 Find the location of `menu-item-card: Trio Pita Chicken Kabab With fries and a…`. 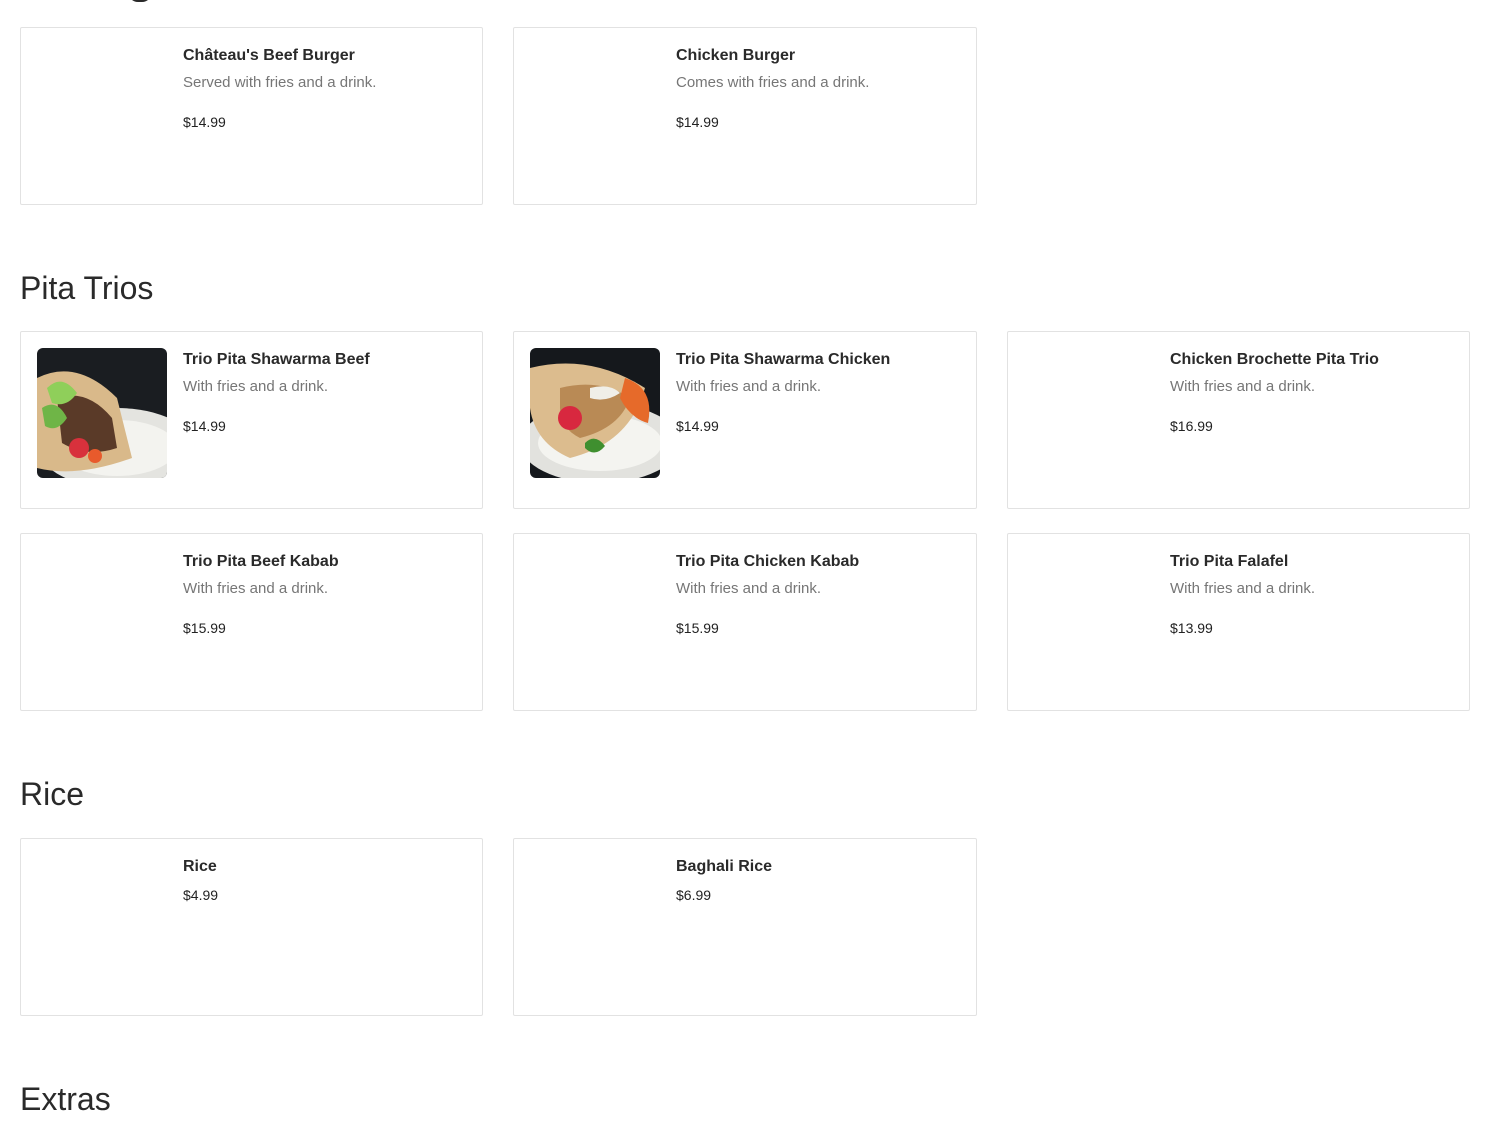

menu-item-card: Trio Pita Chicken Kabab With fries and a… is located at coordinates (745, 622).